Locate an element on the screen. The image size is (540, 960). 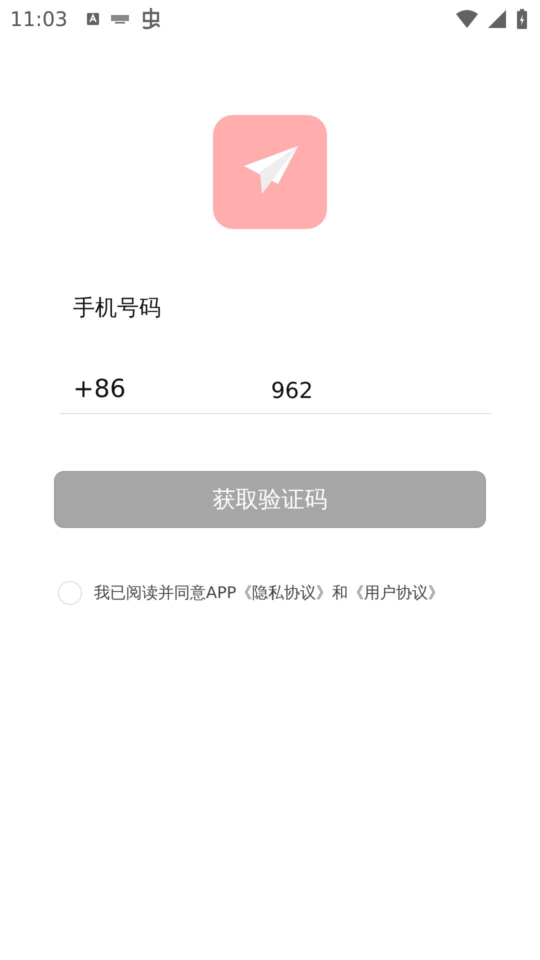
text-app-icon is located at coordinates (93, 19).